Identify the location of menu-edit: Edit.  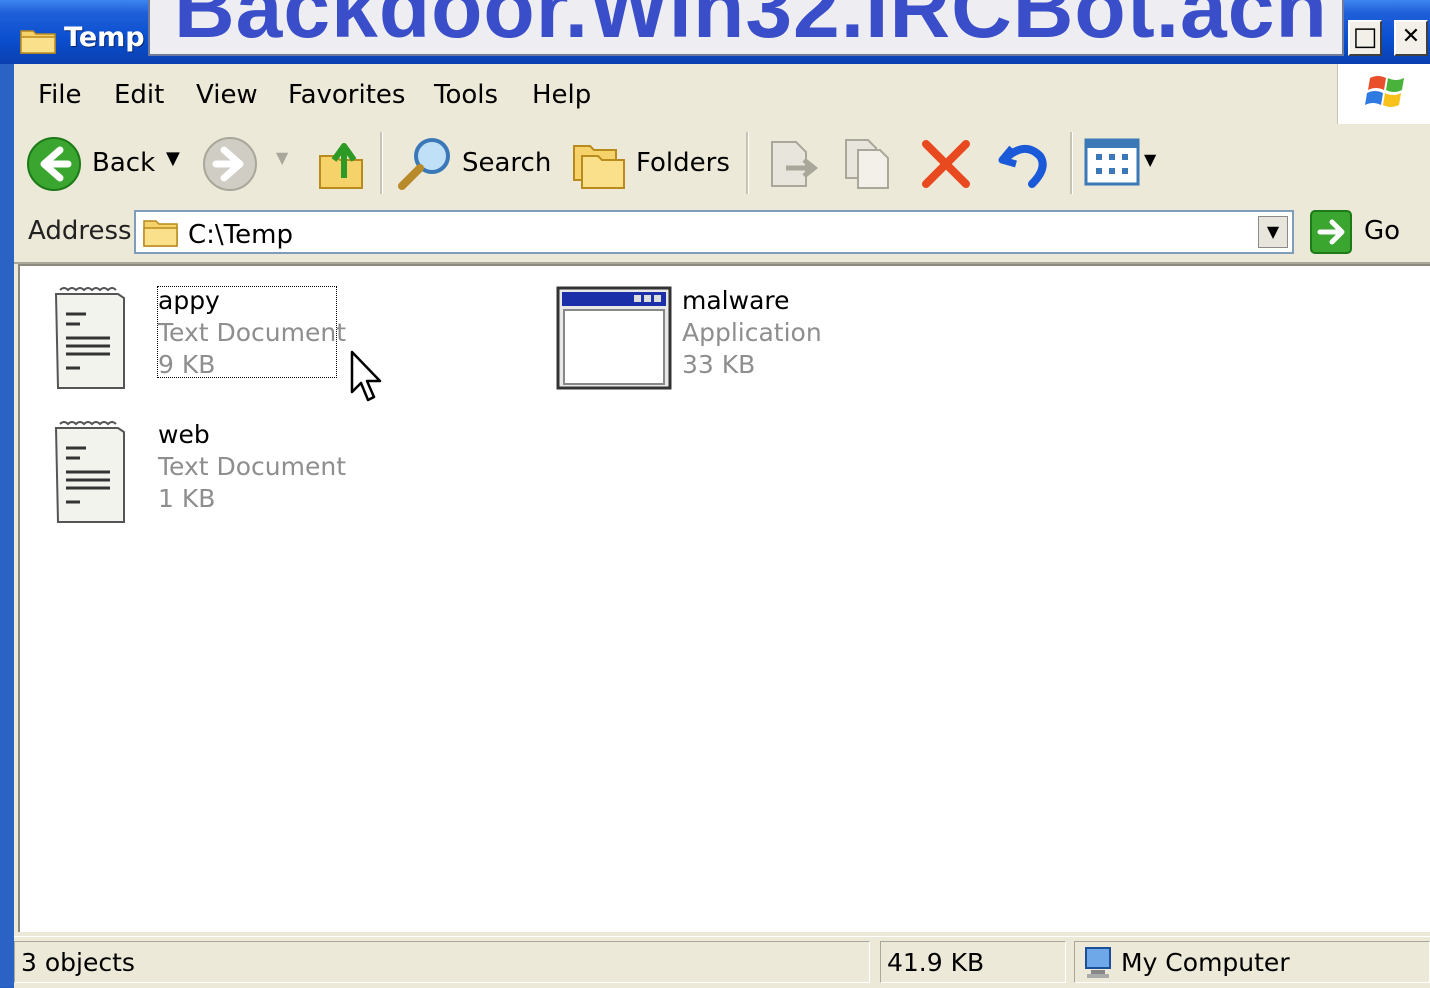
(139, 95).